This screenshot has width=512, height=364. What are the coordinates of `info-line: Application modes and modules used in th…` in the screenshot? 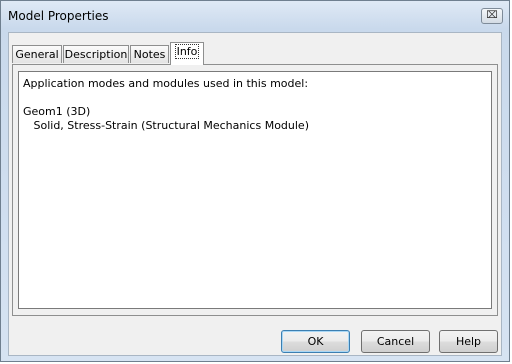 It's located at (166, 83).